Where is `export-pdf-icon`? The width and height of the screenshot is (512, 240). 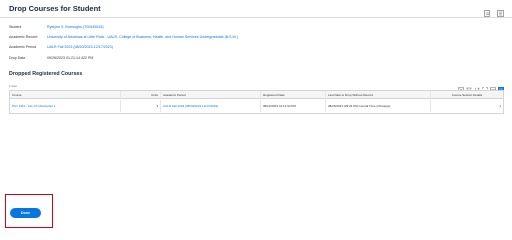 export-pdf-icon is located at coordinates (487, 10).